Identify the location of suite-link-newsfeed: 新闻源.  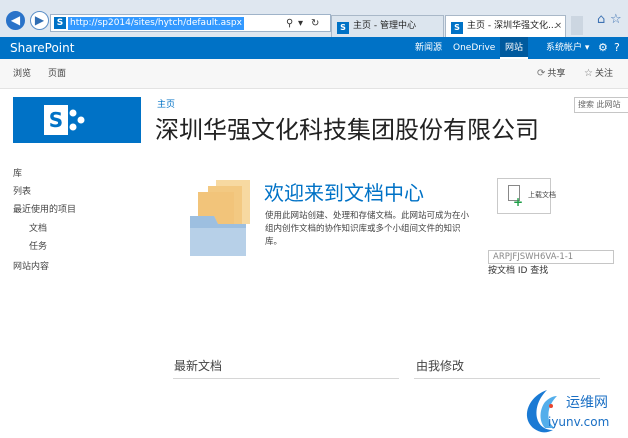
(428, 48).